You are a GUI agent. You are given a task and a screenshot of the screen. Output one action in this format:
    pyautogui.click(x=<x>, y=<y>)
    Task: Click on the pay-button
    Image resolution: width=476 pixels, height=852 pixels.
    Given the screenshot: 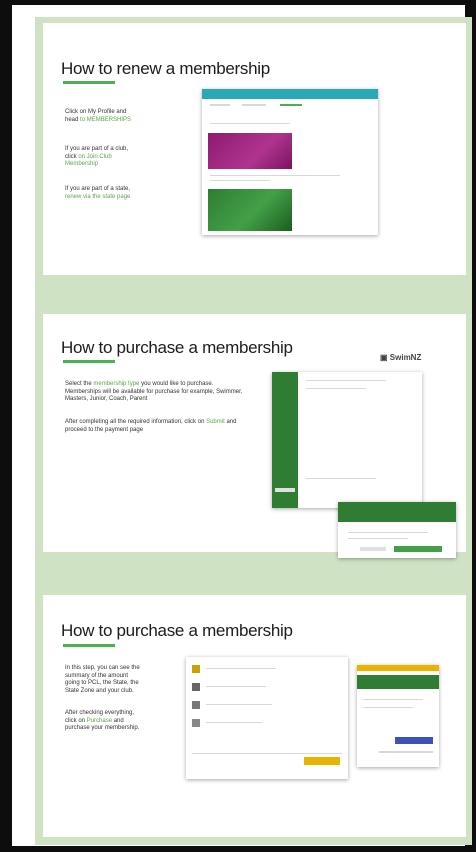 What is the action you would take?
    pyautogui.click(x=414, y=740)
    